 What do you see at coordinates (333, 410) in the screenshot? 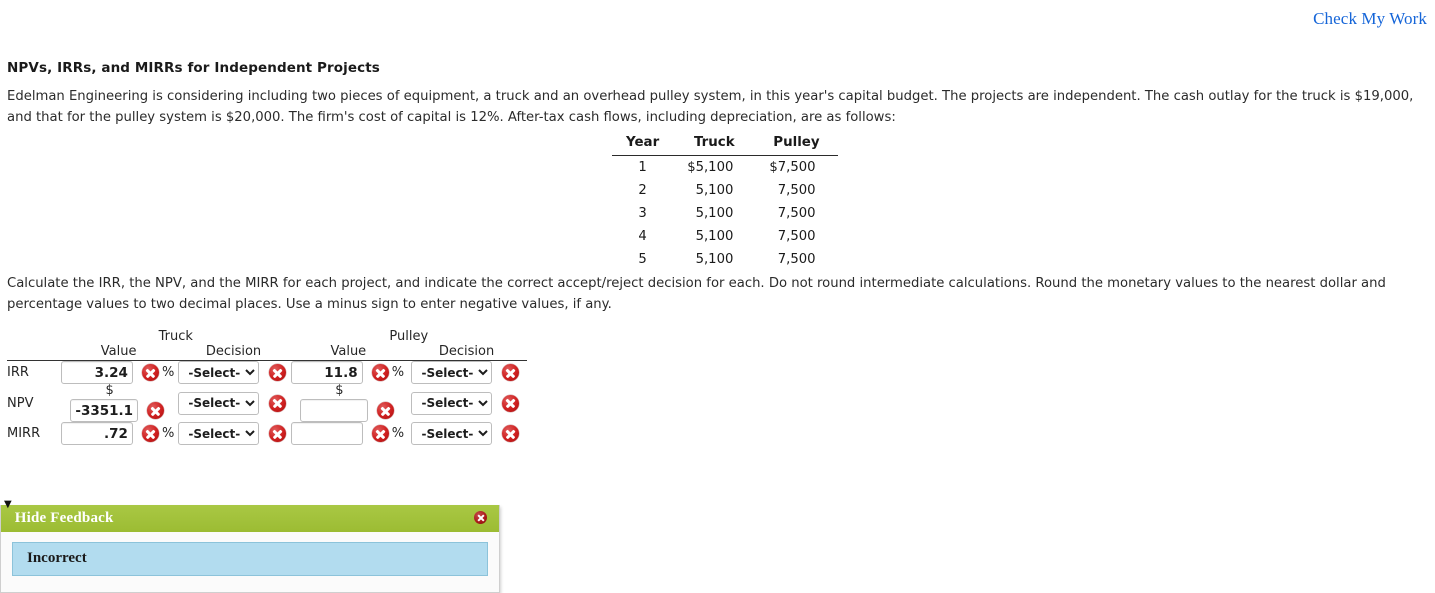
I see `pulley-npv-input` at bounding box center [333, 410].